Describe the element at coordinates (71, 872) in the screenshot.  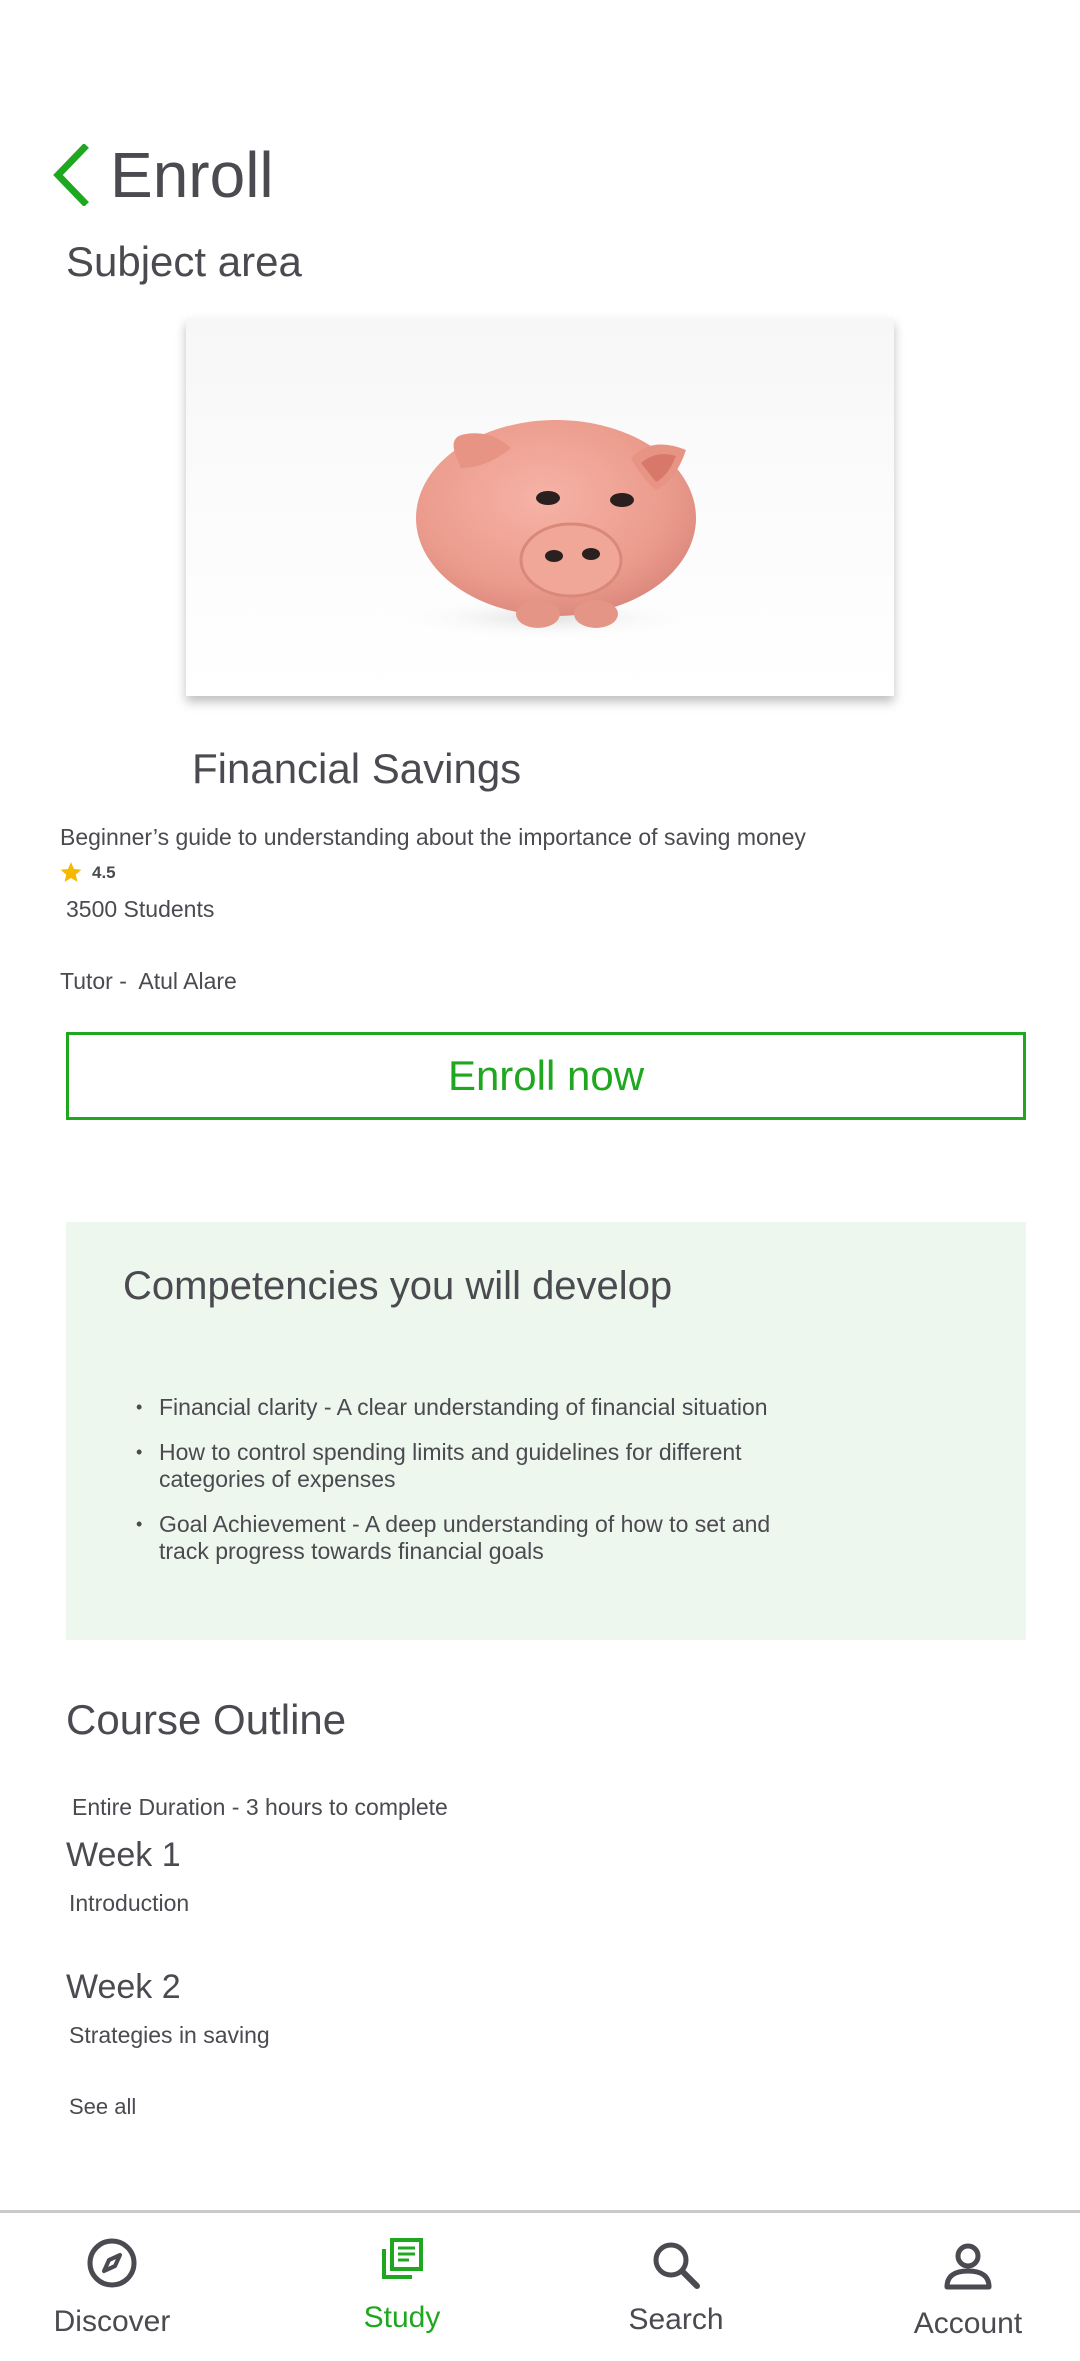
I see `star-icon` at that location.